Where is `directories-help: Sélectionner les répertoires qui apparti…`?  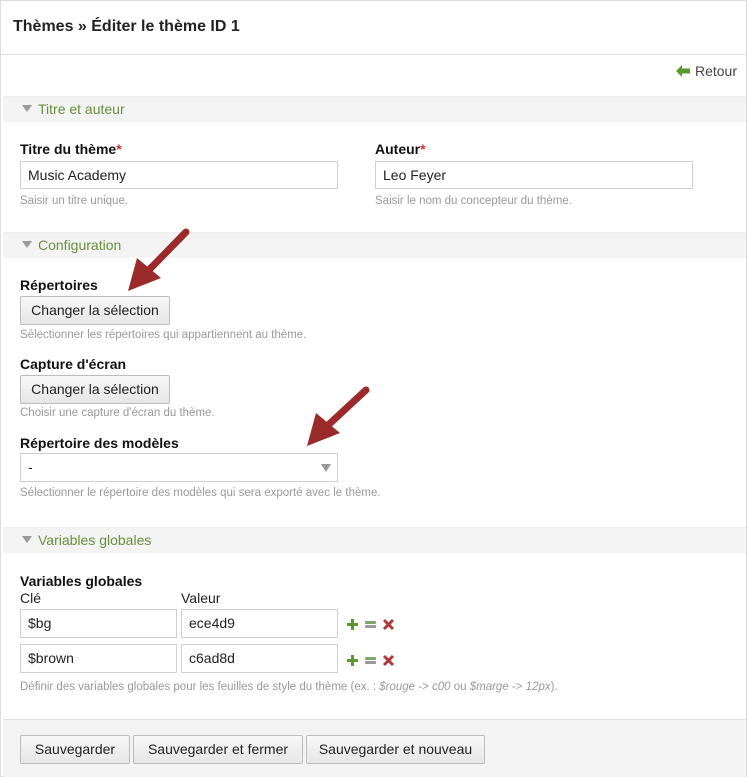
directories-help: Sélectionner les répertoires qui apparti… is located at coordinates (163, 335).